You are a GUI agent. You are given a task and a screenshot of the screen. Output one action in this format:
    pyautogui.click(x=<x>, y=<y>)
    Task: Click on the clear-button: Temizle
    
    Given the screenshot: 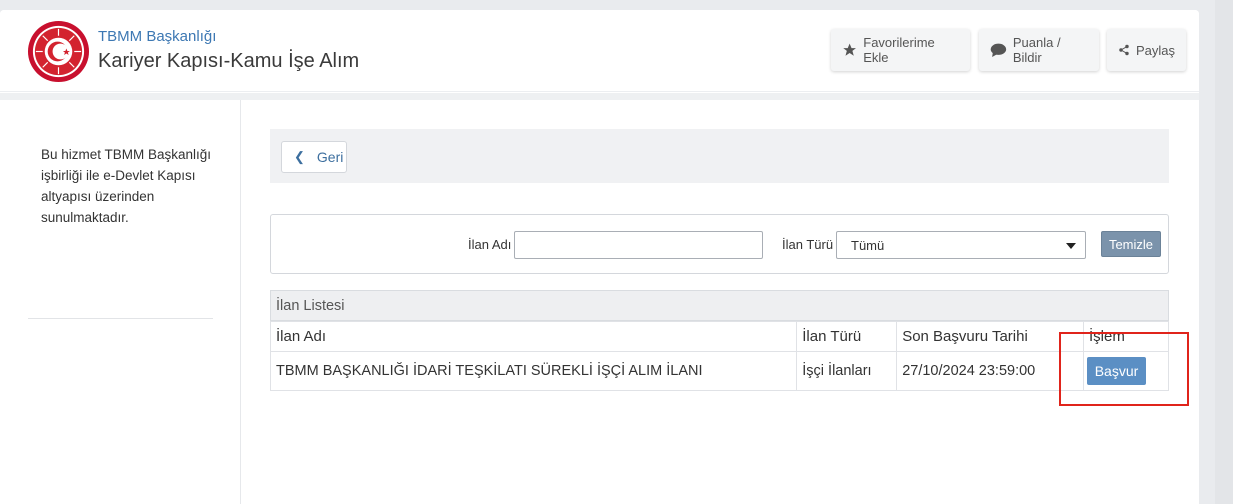 What is the action you would take?
    pyautogui.click(x=1131, y=244)
    